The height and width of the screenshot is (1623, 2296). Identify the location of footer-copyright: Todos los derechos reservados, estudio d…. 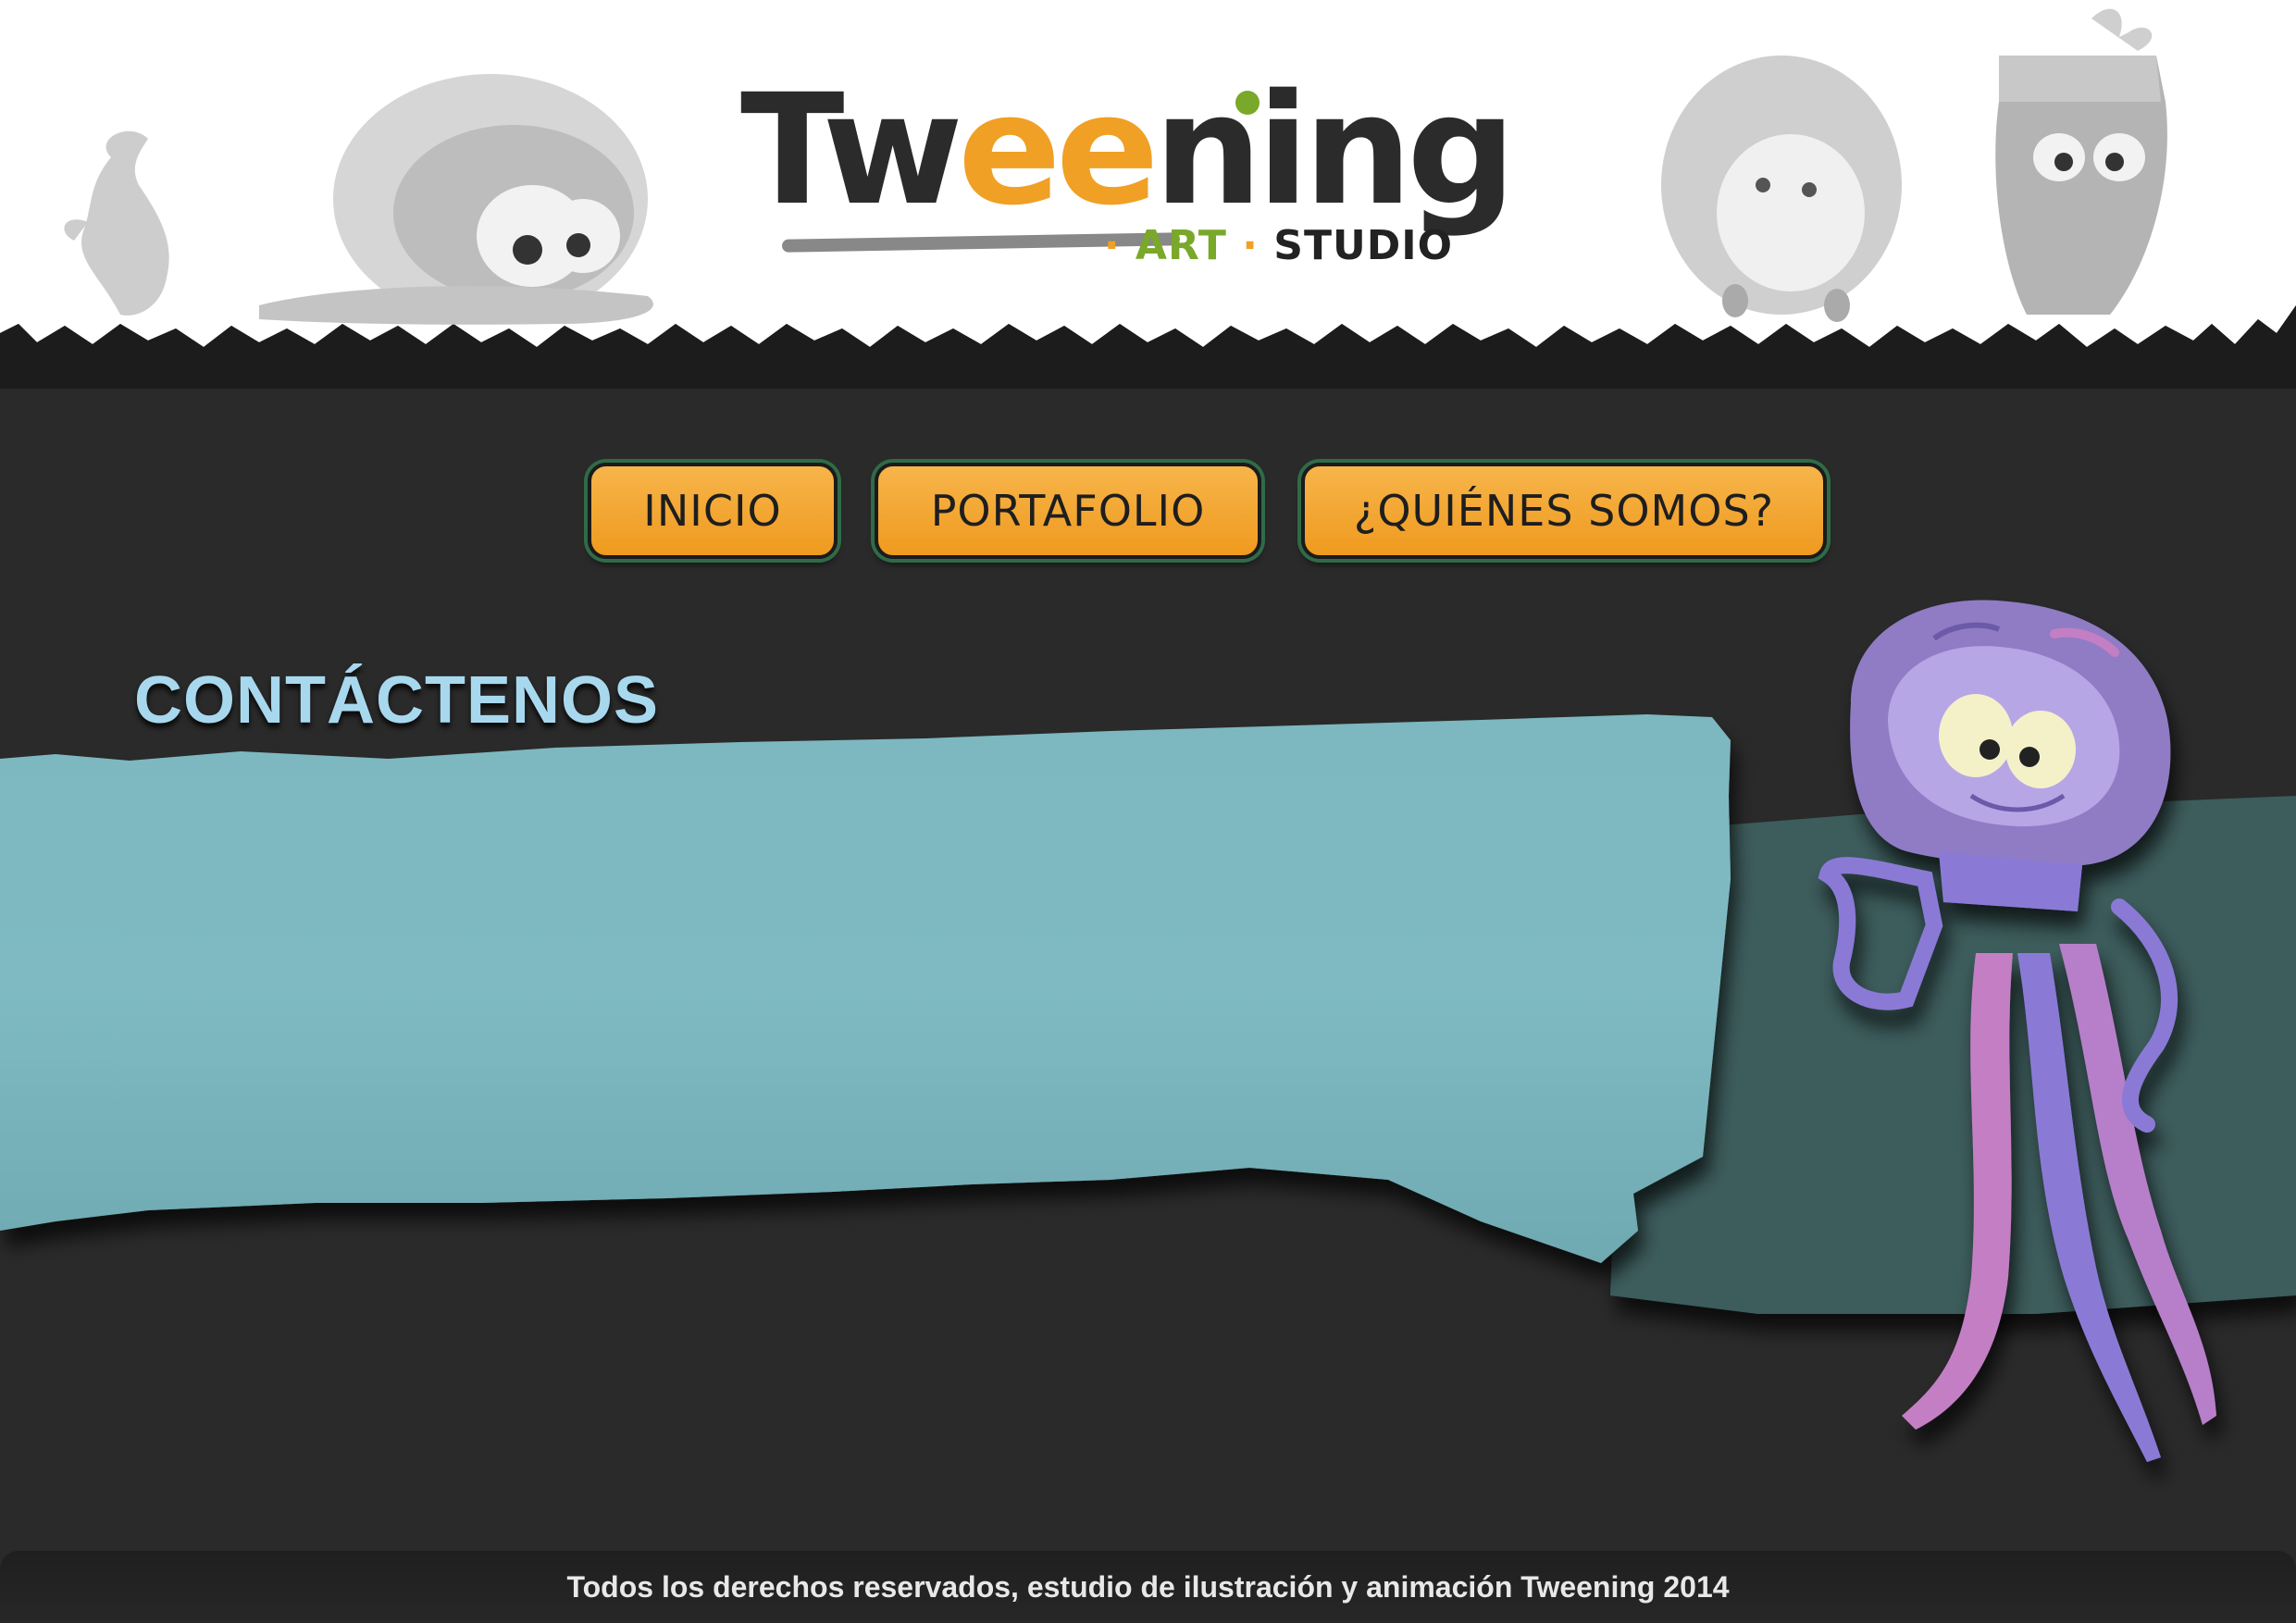
(1148, 1586).